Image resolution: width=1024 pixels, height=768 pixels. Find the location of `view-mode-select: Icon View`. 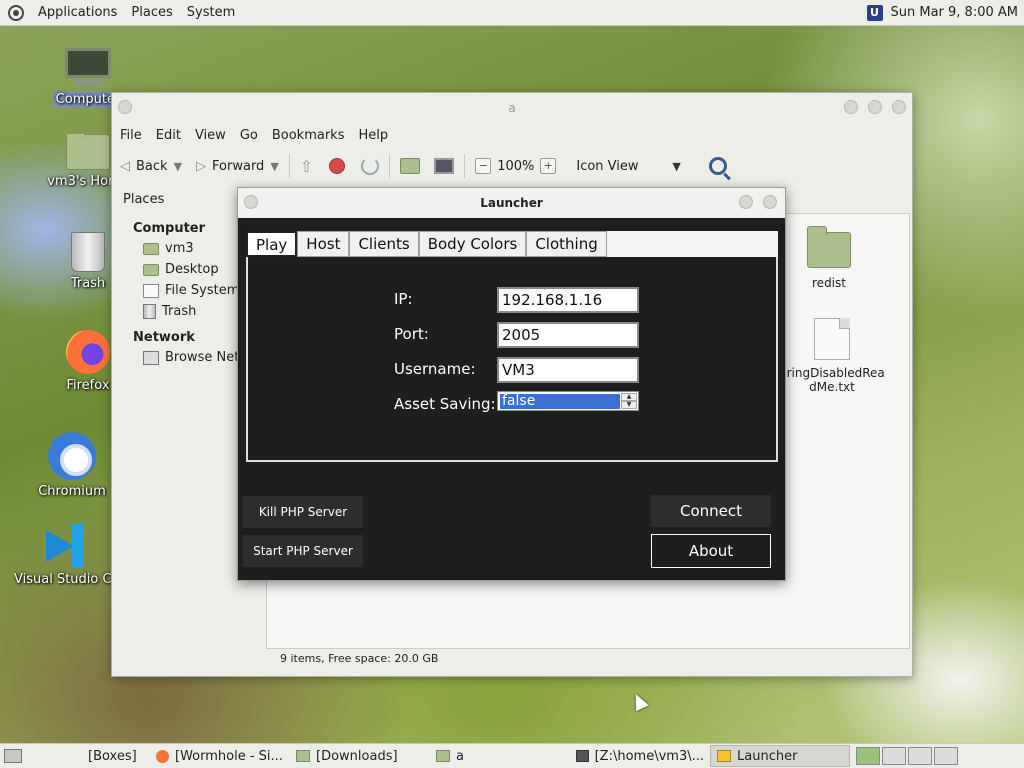

view-mode-select: Icon View is located at coordinates (621, 166).